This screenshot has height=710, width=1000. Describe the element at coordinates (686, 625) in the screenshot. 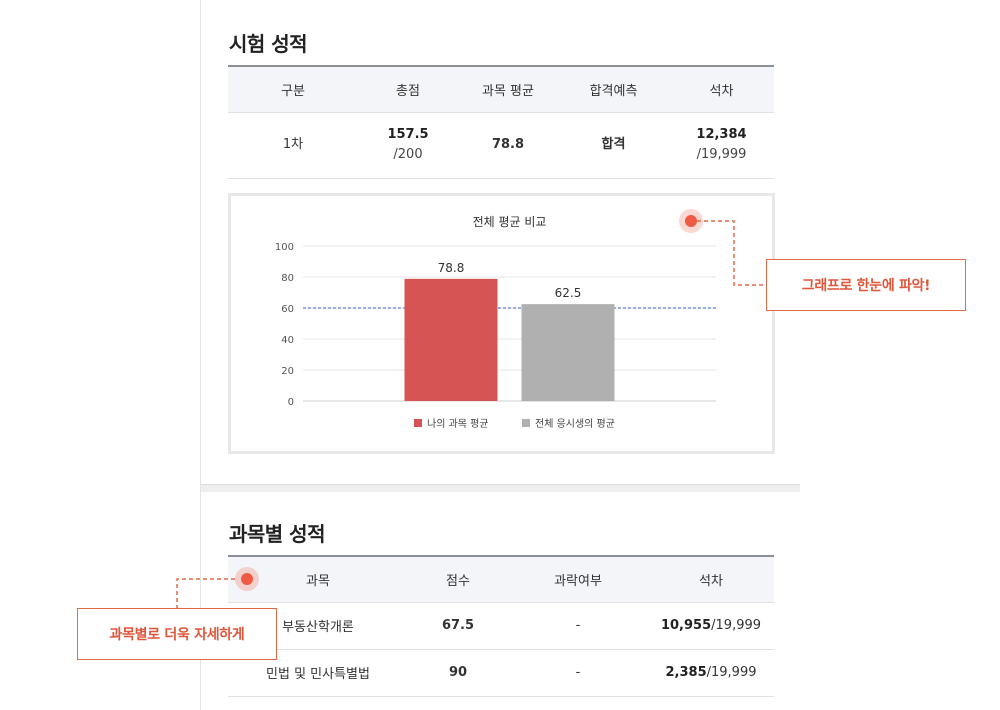

I see `subject-rank: 10,955` at that location.